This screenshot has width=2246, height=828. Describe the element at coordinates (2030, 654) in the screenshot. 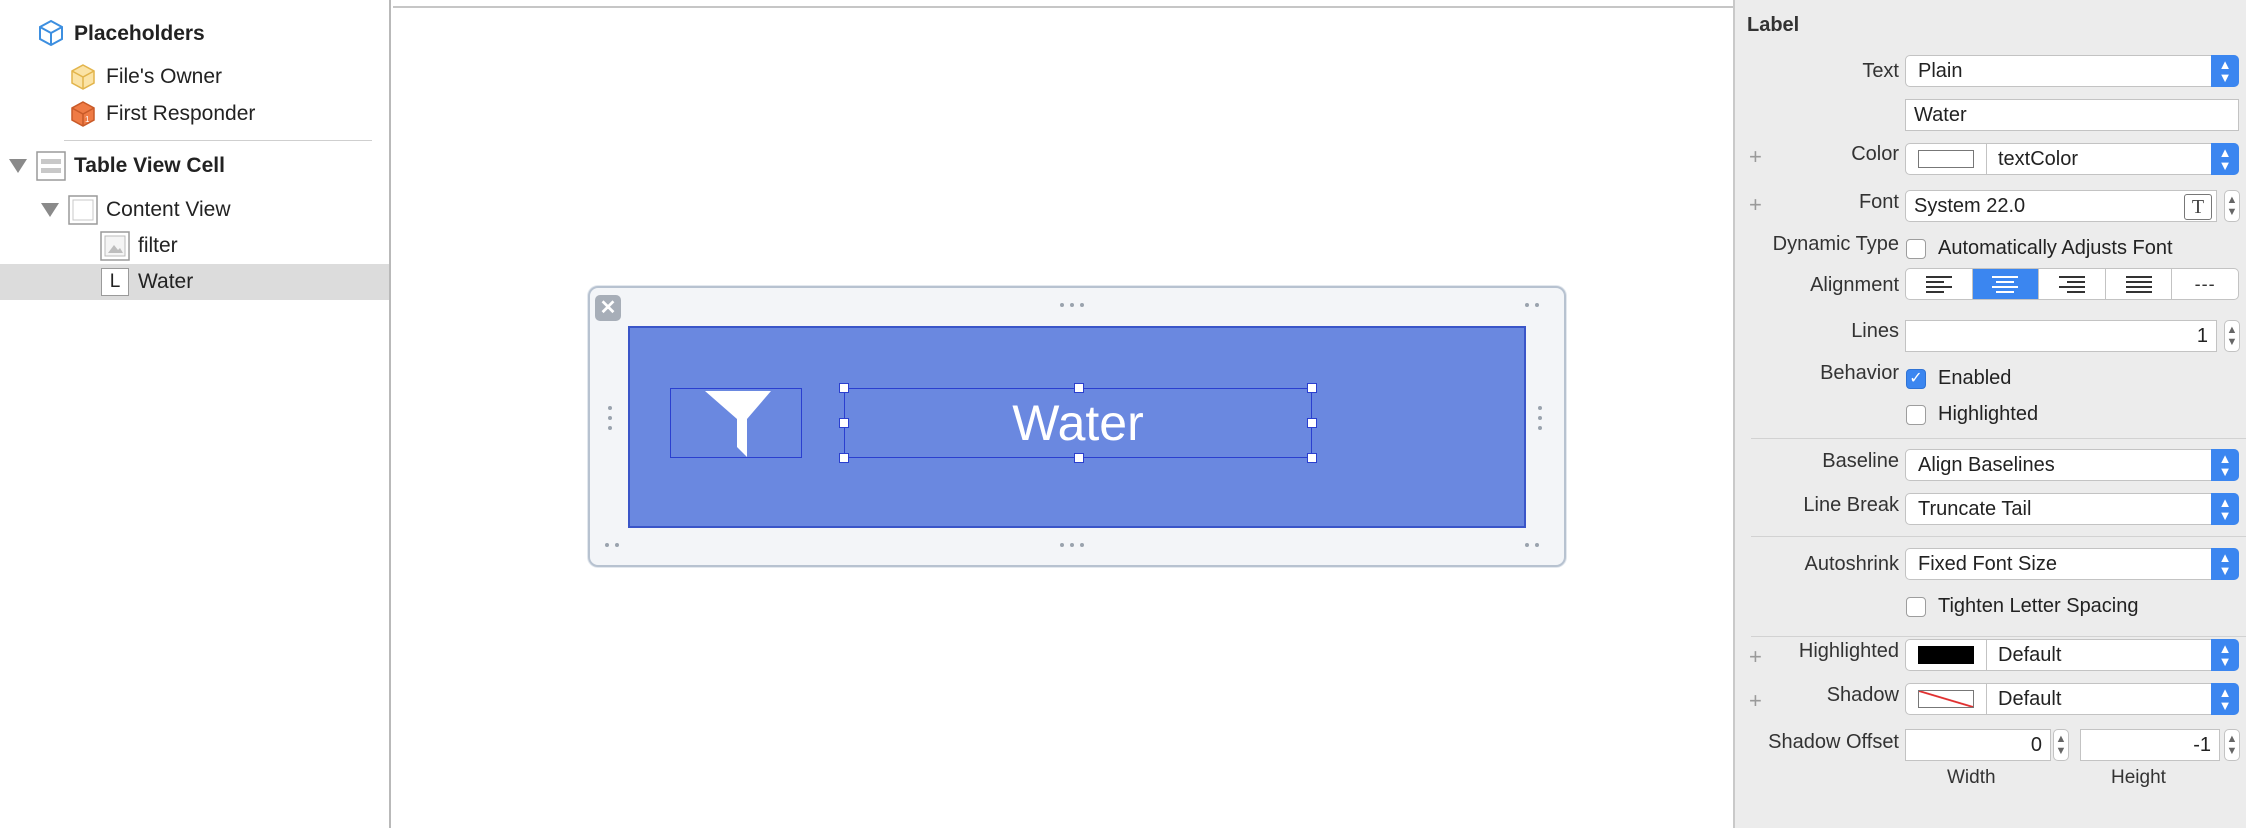

I see `highlighted-color-value: Default` at that location.